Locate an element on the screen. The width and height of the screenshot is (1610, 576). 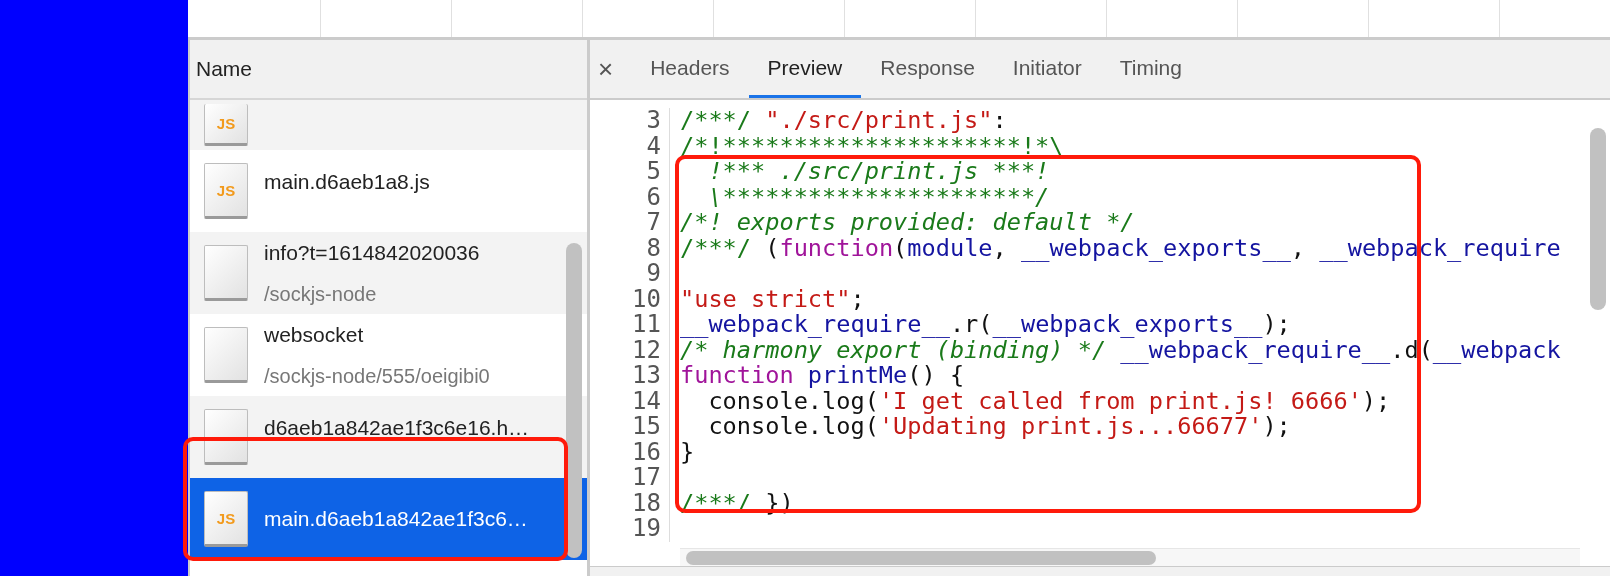
column-header: Name is located at coordinates (388, 70).